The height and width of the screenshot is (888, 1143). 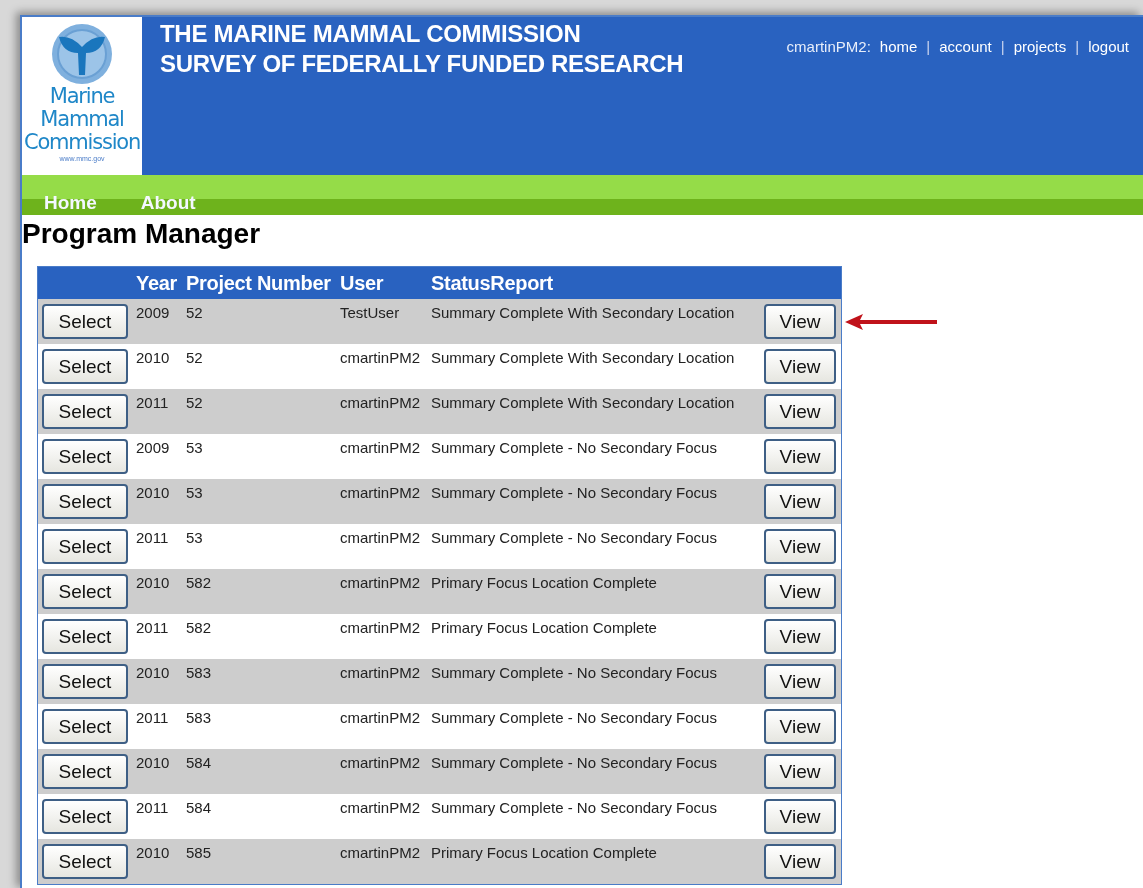 What do you see at coordinates (371, 34) in the screenshot?
I see `site-title: THE MARINE MAMMAL COMMISSION` at bounding box center [371, 34].